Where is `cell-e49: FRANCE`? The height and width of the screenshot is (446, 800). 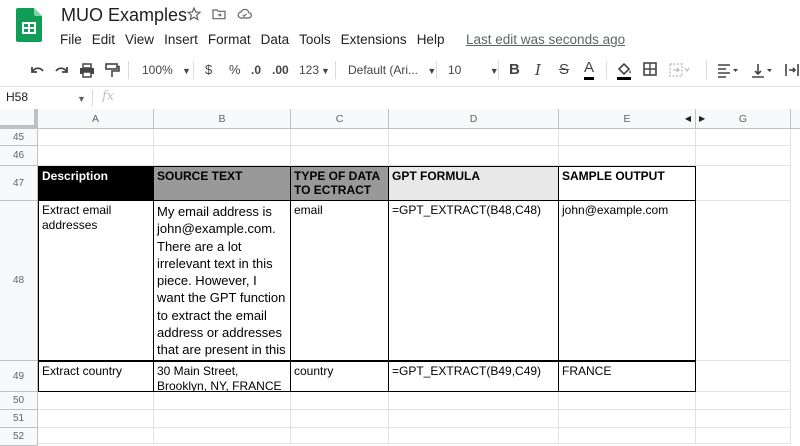 cell-e49: FRANCE is located at coordinates (627, 376).